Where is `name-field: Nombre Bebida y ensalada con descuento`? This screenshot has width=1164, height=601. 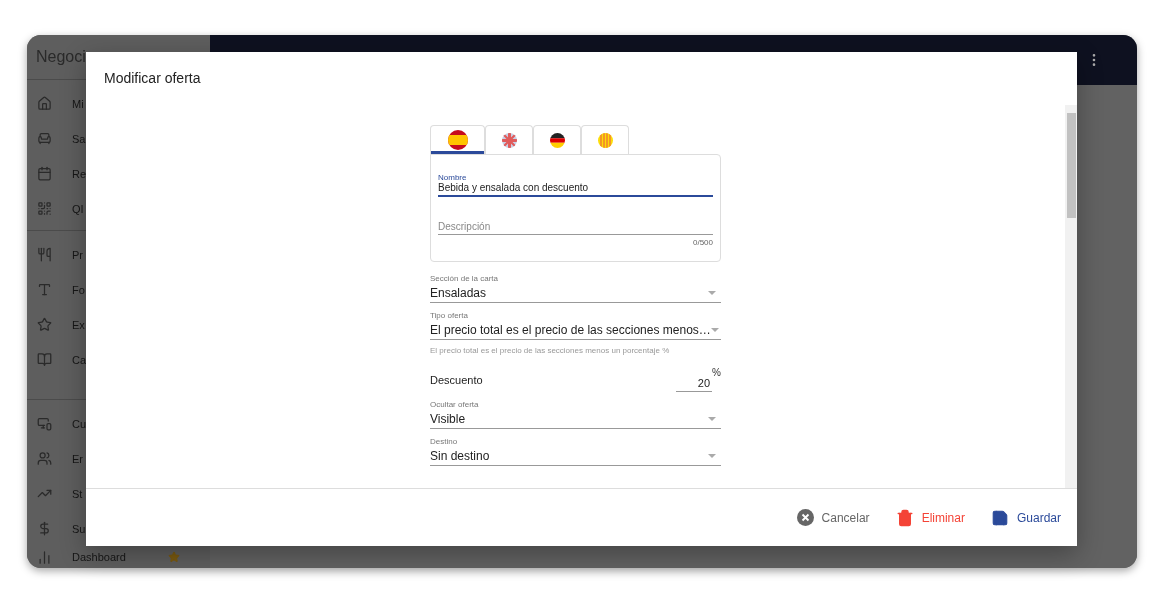 name-field: Nombre Bebida y ensalada con descuento is located at coordinates (575, 185).